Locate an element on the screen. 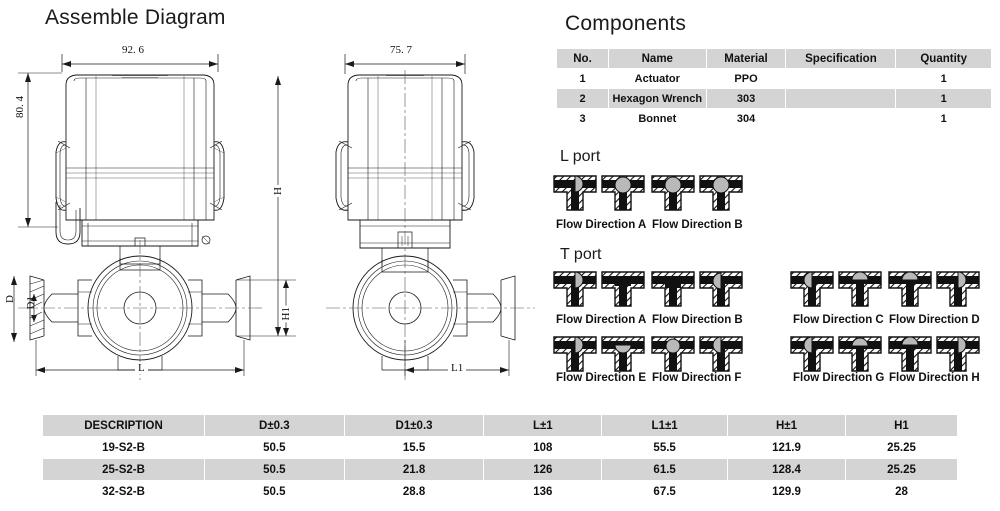  cell-h: 129.9 is located at coordinates (786, 491).